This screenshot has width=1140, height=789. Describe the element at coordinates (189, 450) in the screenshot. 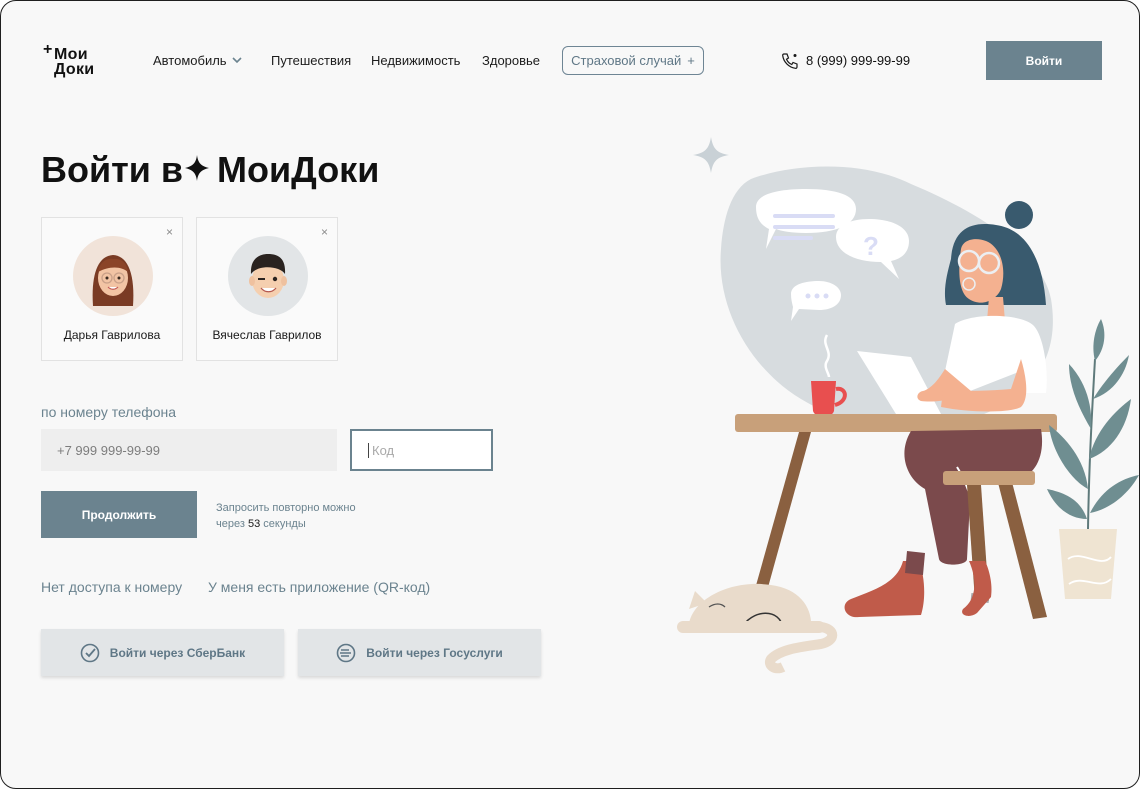

I see `phone-input` at that location.